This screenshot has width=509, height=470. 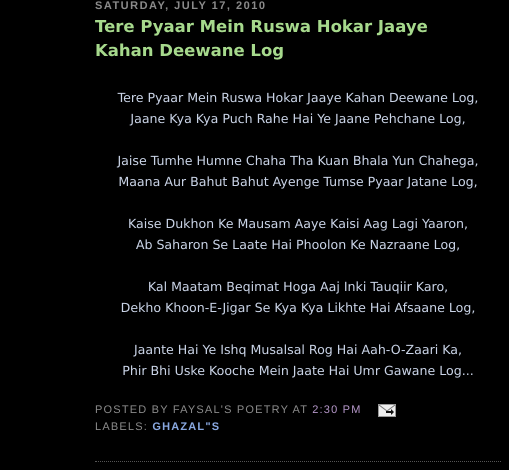 What do you see at coordinates (201, 410) in the screenshot?
I see `posted-by-text: POSTED BY FAYSAL'S POETRY AT` at bounding box center [201, 410].